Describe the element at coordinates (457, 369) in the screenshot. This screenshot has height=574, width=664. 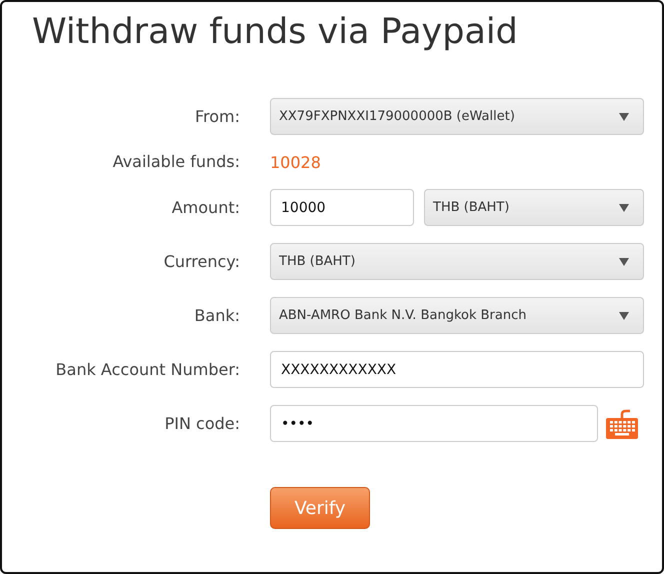
I see `input-field: XXXXXXXXXXXX` at that location.